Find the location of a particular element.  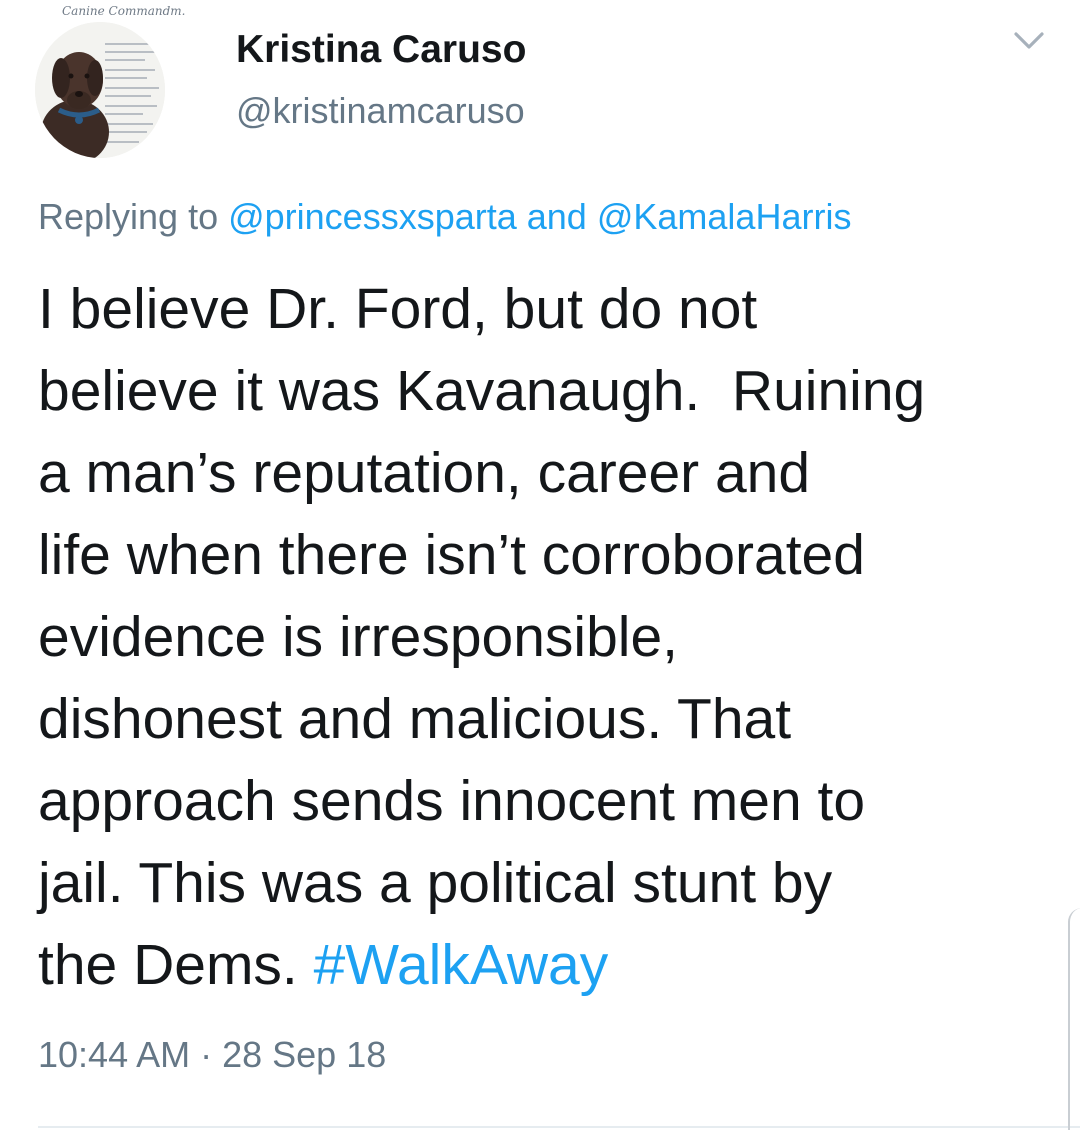

mention-link: @princessxsparta is located at coordinates (372, 216).